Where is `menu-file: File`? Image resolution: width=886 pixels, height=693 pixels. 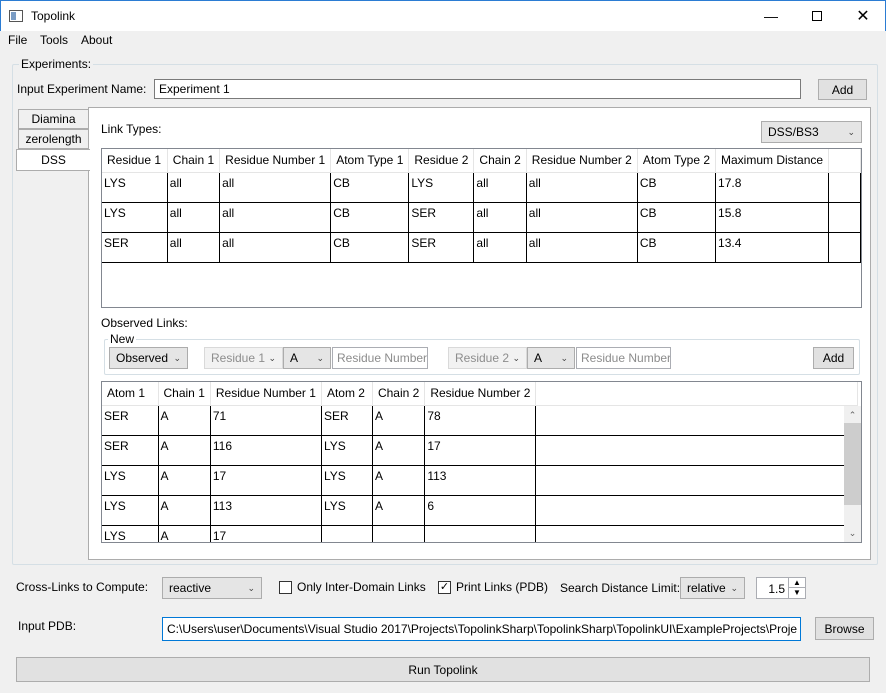 menu-file: File is located at coordinates (17, 40).